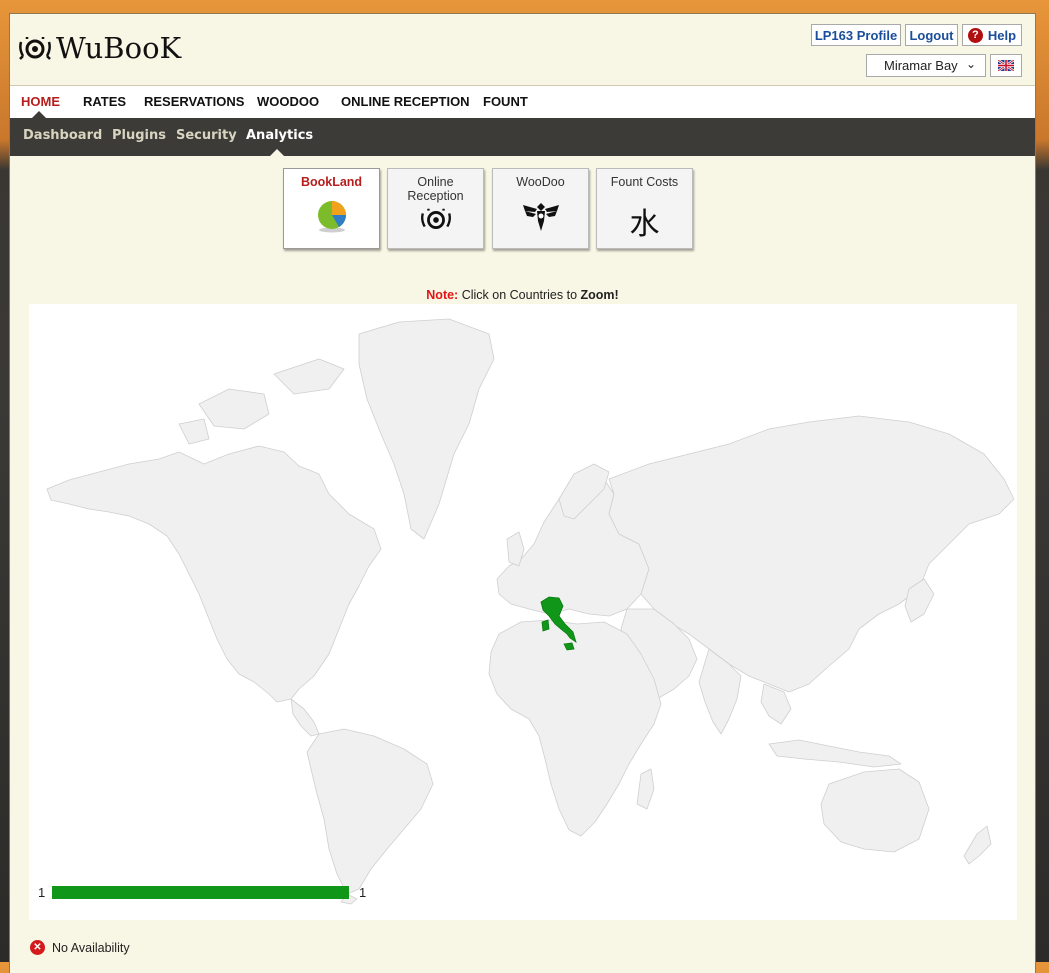 This screenshot has width=1049, height=973. What do you see at coordinates (200, 892) in the screenshot?
I see `legend-gradient-bar` at bounding box center [200, 892].